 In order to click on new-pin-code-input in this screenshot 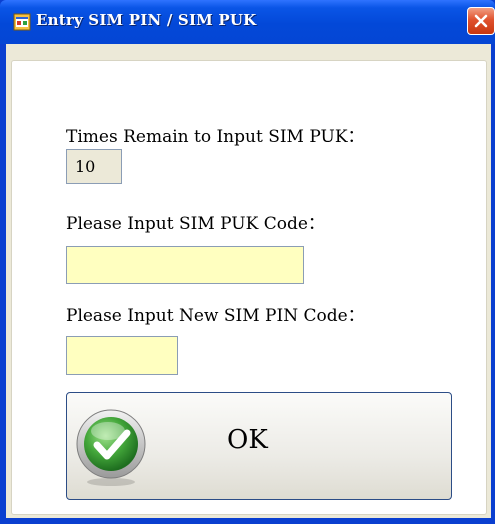, I will do `click(122, 355)`.